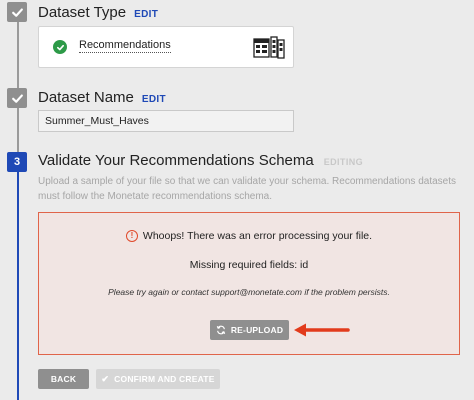  Describe the element at coordinates (269, 47) in the screenshot. I see `recommendations-illustration-icon` at that location.